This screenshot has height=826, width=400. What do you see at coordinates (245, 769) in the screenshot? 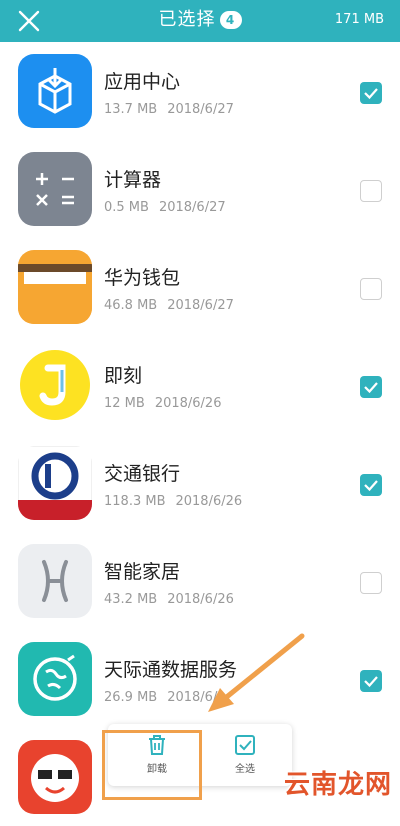
I see `select-all-label: 全选` at bounding box center [245, 769].